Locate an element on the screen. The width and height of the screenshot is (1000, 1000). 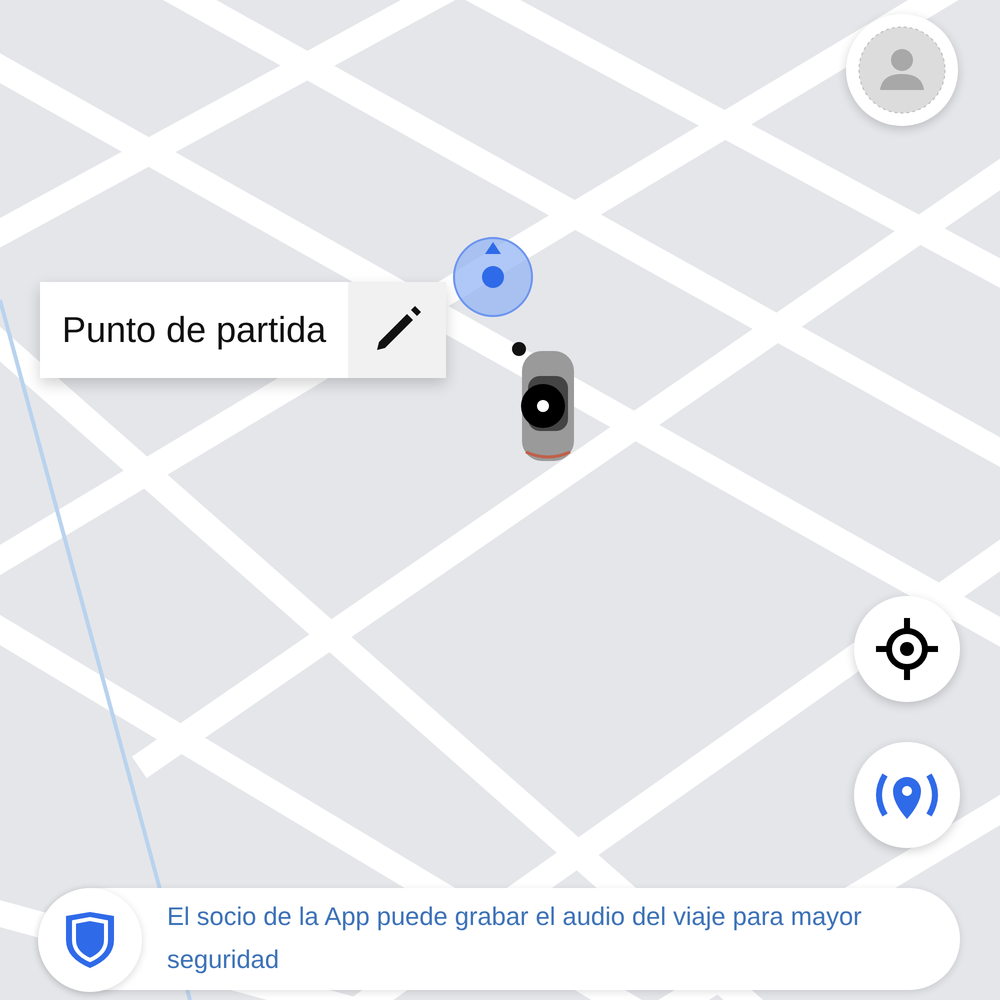
safety-message: El socio de la App puede grabar el audio del viaje para mayor seguridad is located at coordinates (515, 939).